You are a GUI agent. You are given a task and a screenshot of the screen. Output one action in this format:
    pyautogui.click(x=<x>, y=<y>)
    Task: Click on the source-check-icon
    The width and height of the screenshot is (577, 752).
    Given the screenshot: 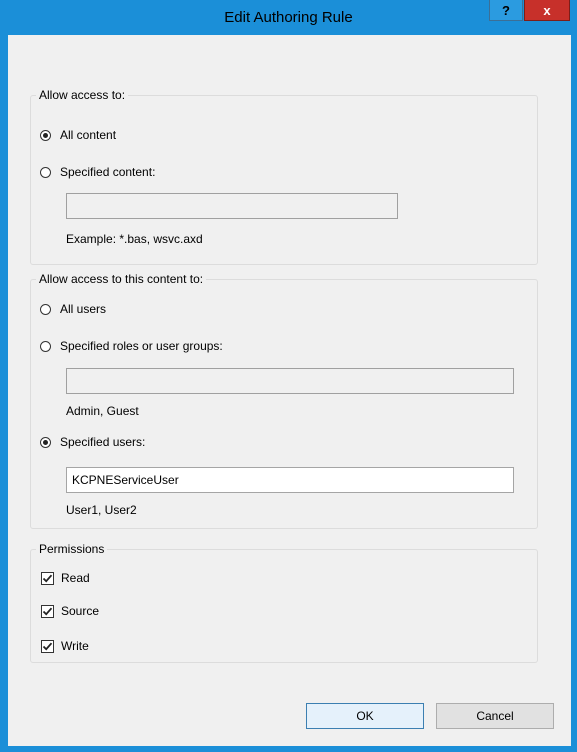 What is the action you would take?
    pyautogui.click(x=47, y=611)
    